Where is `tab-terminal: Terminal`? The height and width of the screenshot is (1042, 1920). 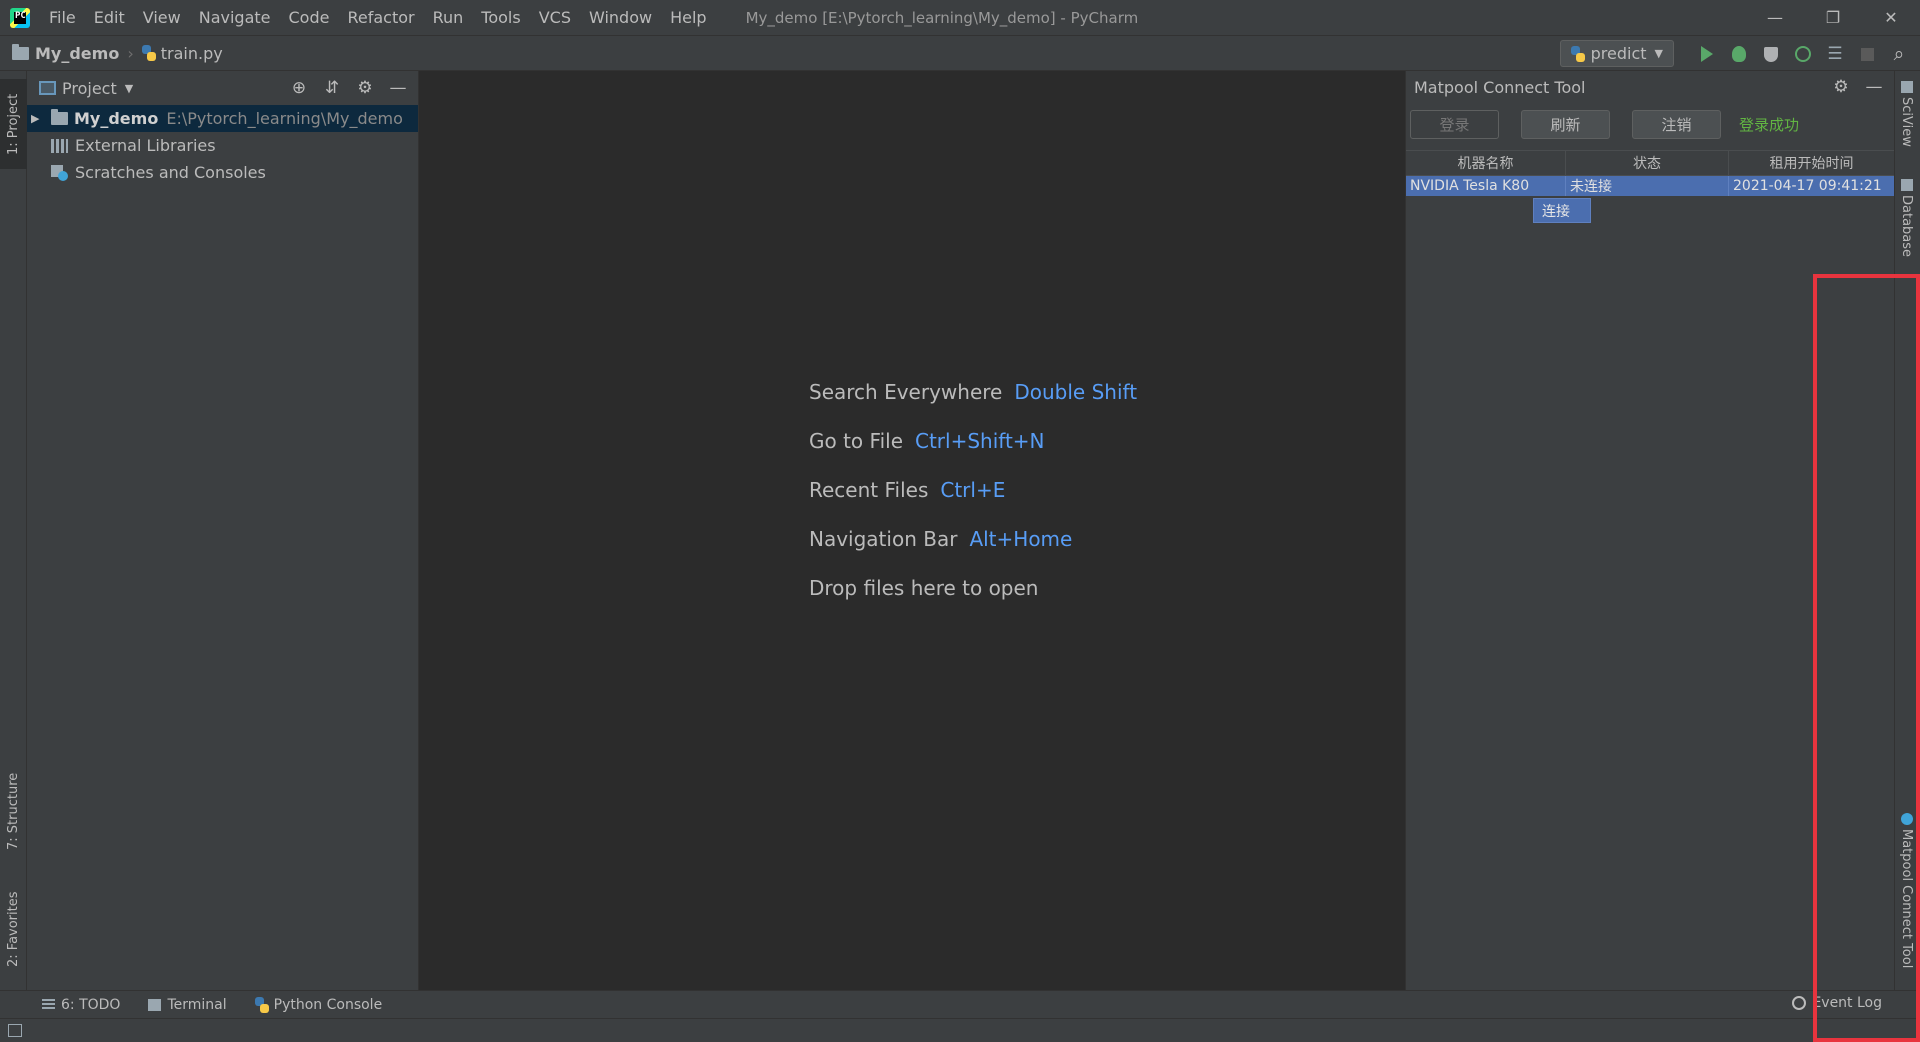 tab-terminal: Terminal is located at coordinates (187, 1004).